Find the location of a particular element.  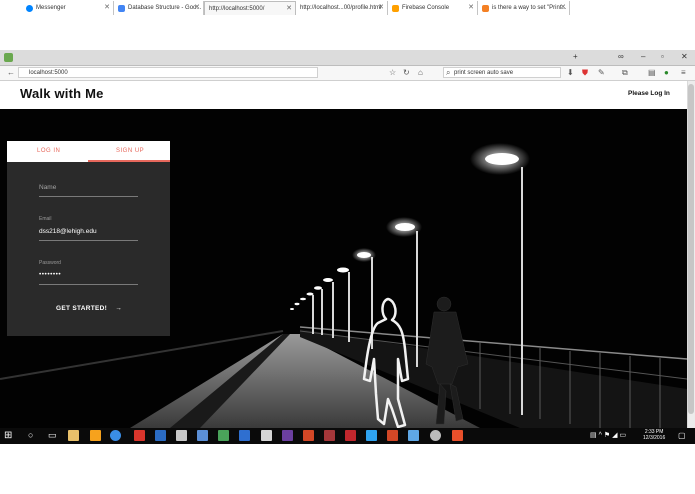

maximize-button: ▫ is located at coordinates (662, 56).